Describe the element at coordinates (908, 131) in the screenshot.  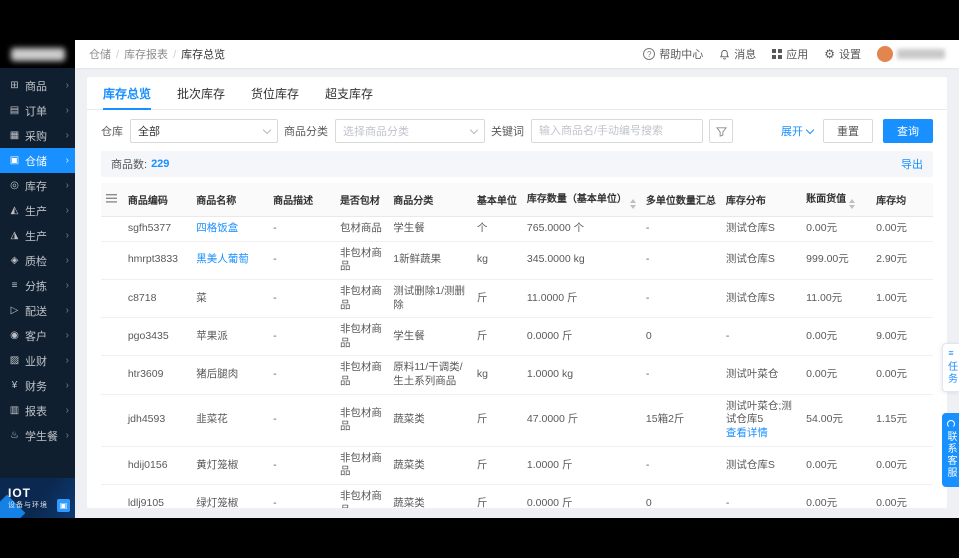
I see `search-button: 查询` at that location.